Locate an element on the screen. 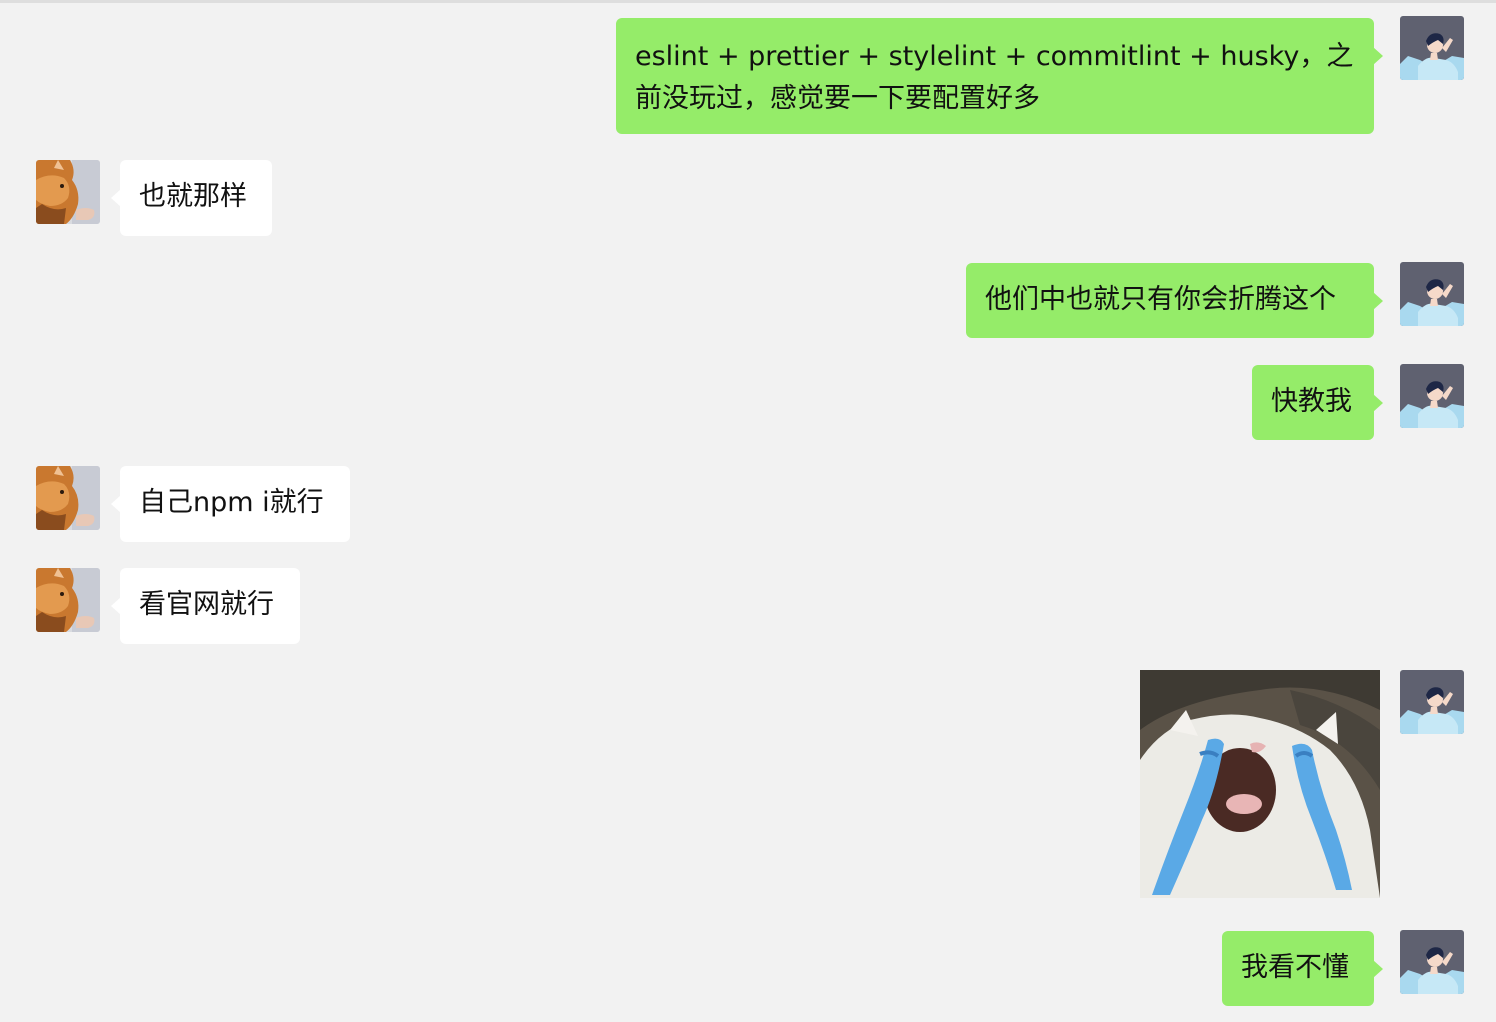  my-message-bubble: 我看不懂 is located at coordinates (1302, 968).